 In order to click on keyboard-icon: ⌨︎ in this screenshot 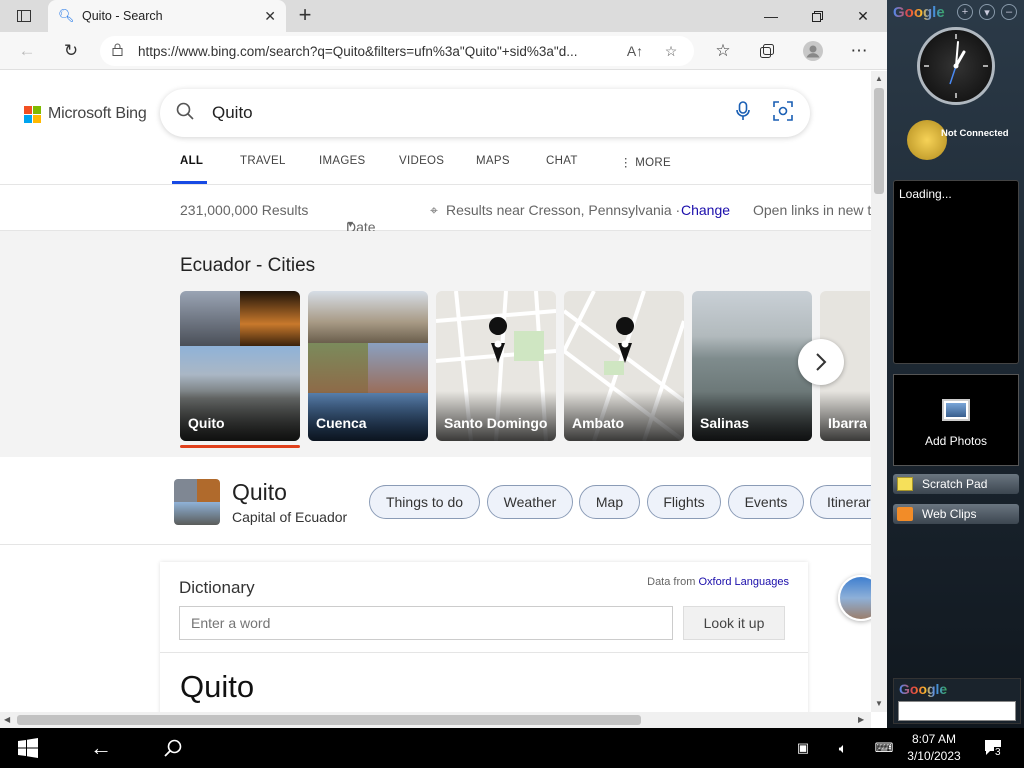, I will do `click(884, 748)`.